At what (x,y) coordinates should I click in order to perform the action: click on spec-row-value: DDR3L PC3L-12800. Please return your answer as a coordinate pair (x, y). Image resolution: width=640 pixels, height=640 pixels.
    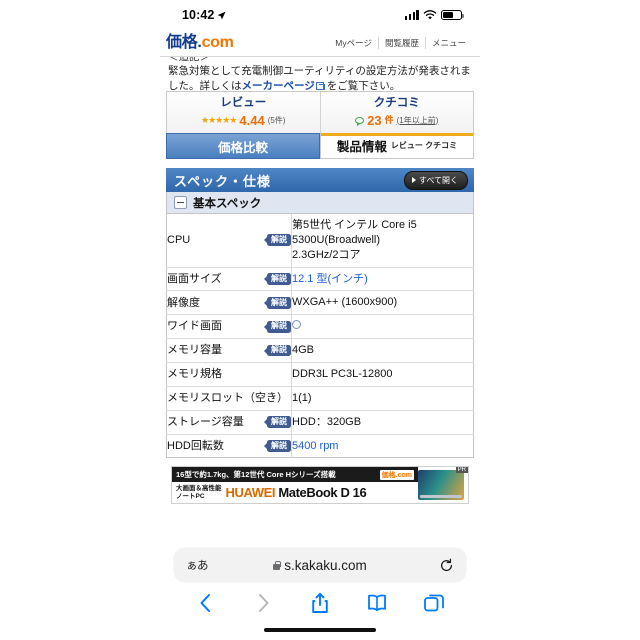
    Looking at the image, I should click on (382, 374).